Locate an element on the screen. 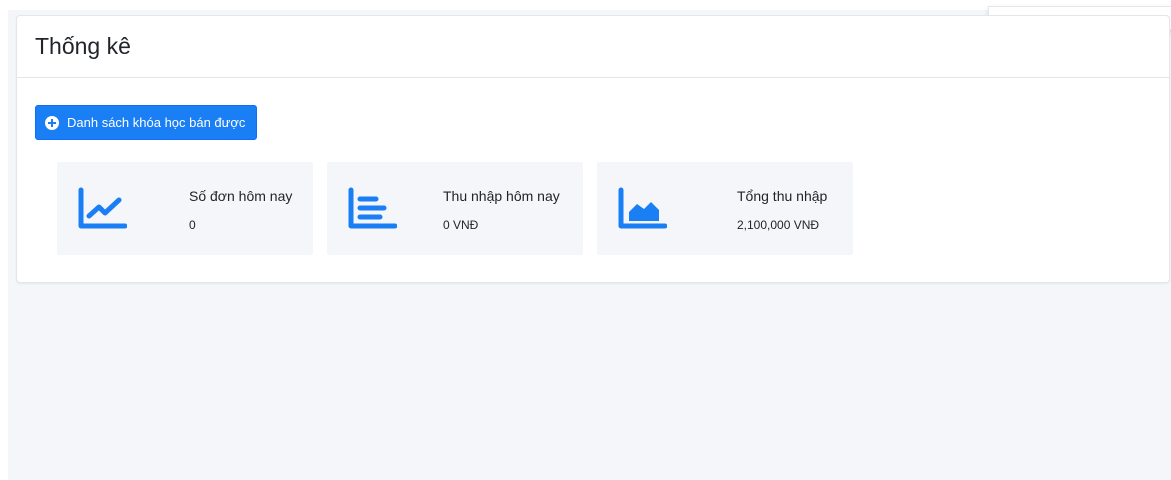  chart-area-icon is located at coordinates (642, 208).